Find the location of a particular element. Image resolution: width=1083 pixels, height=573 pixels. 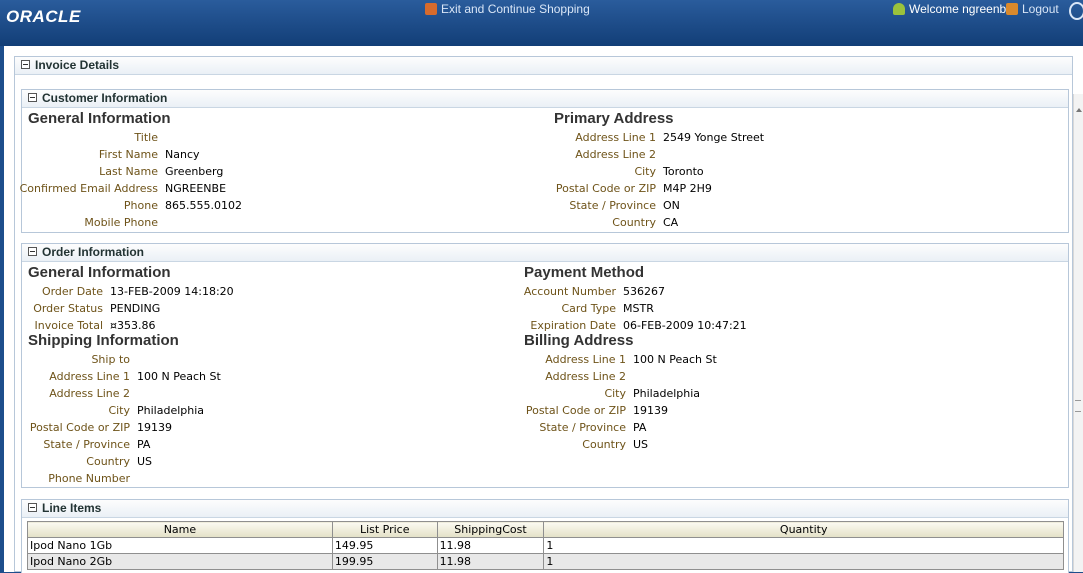

line-items-title: Line Items is located at coordinates (72, 508).